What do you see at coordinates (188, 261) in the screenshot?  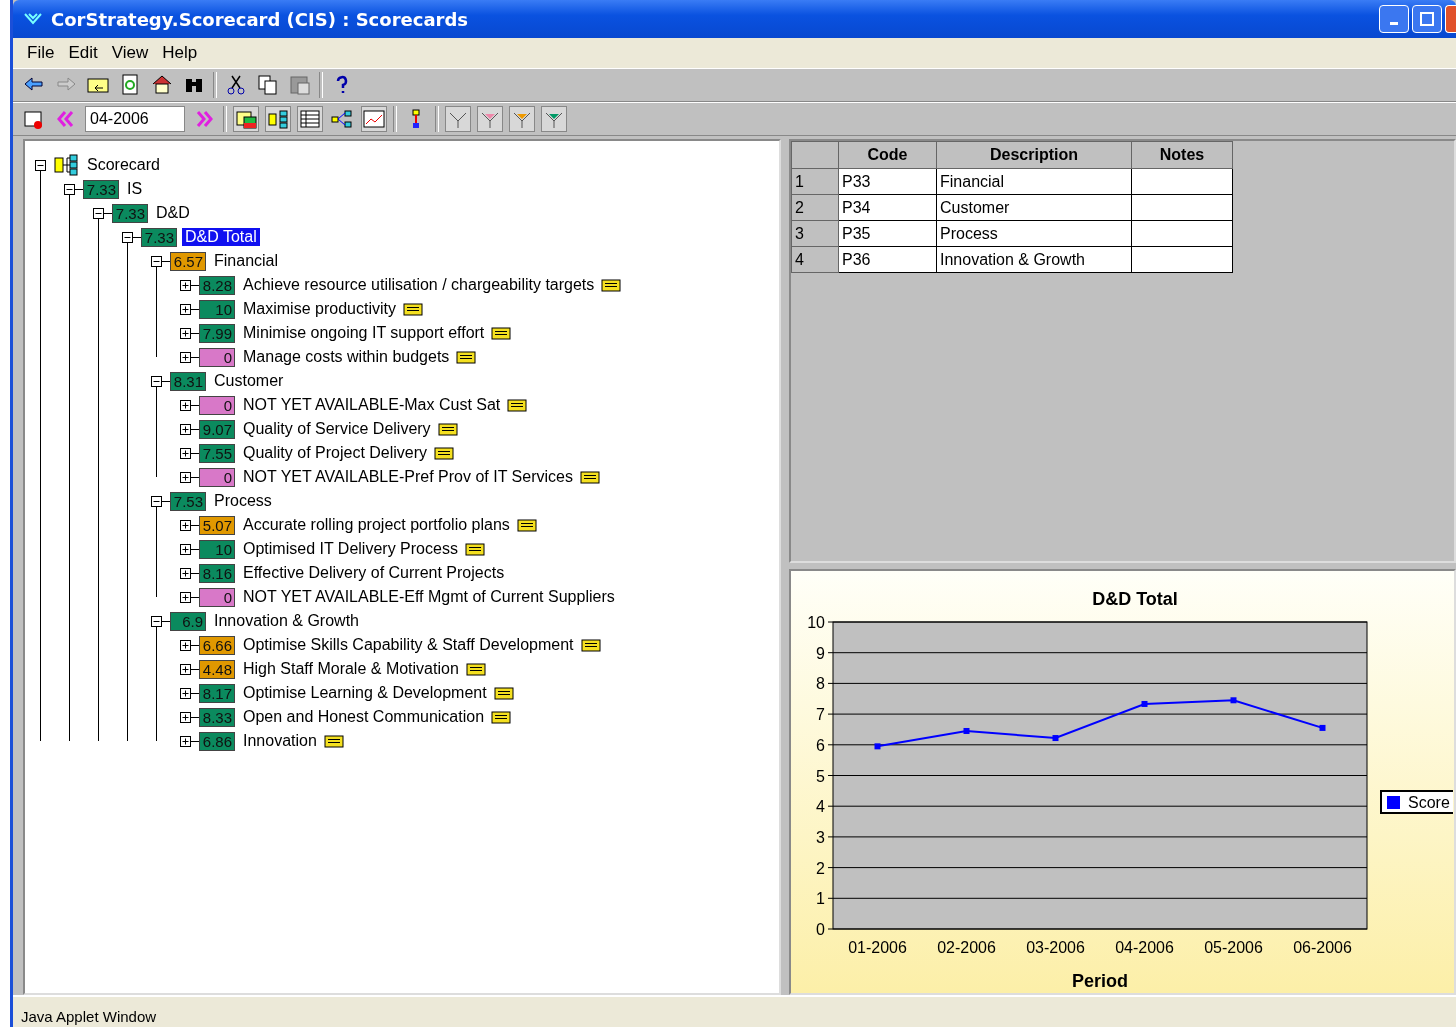 I see `score-badge: 6.57` at bounding box center [188, 261].